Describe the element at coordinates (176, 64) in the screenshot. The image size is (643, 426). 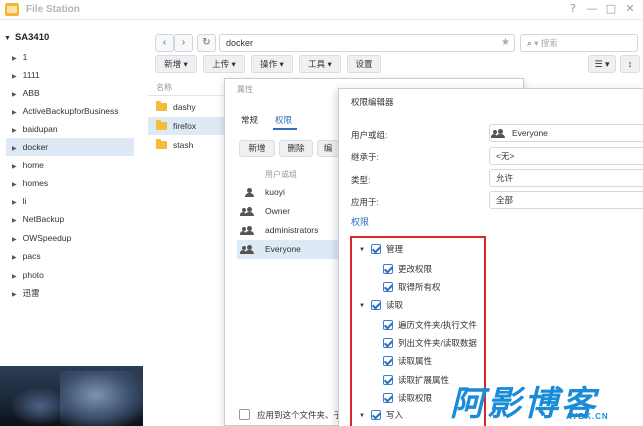
I see `create-button: 新增 ▾` at that location.